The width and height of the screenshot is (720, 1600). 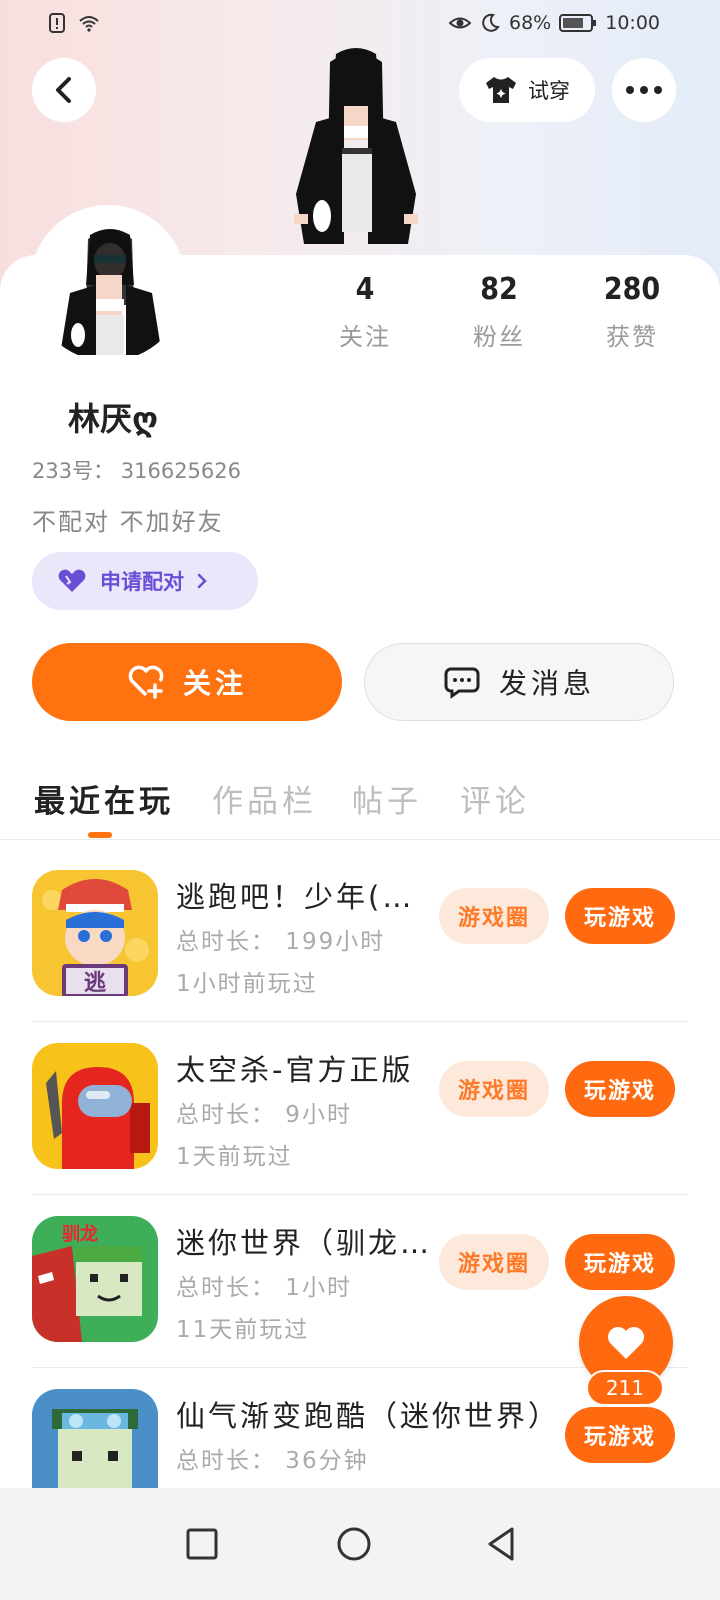 What do you see at coordinates (632, 289) in the screenshot?
I see `stat-value: 280` at bounding box center [632, 289].